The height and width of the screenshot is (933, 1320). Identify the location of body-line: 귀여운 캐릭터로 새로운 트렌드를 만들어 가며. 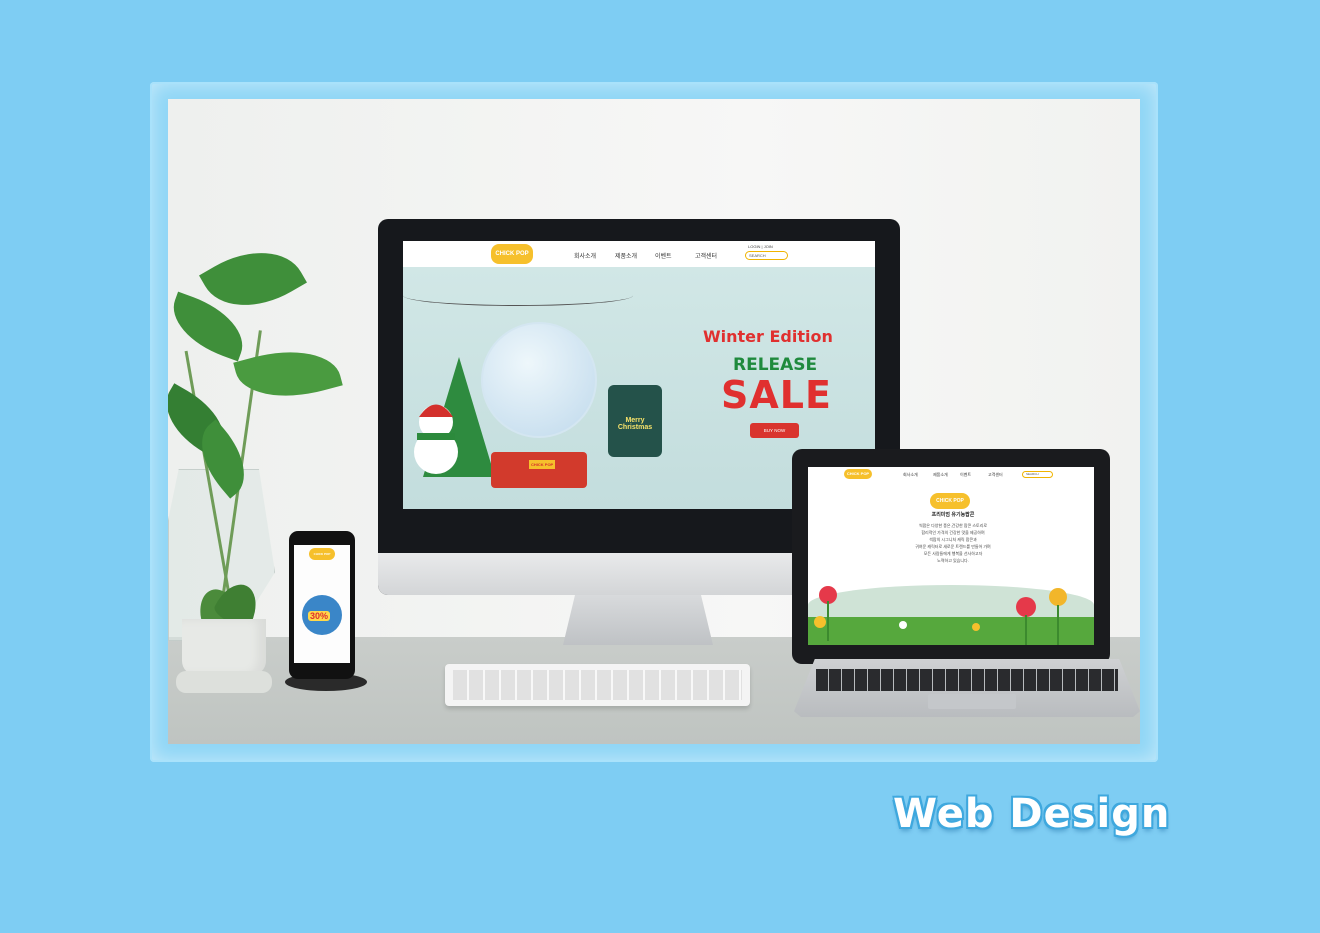
(953, 546).